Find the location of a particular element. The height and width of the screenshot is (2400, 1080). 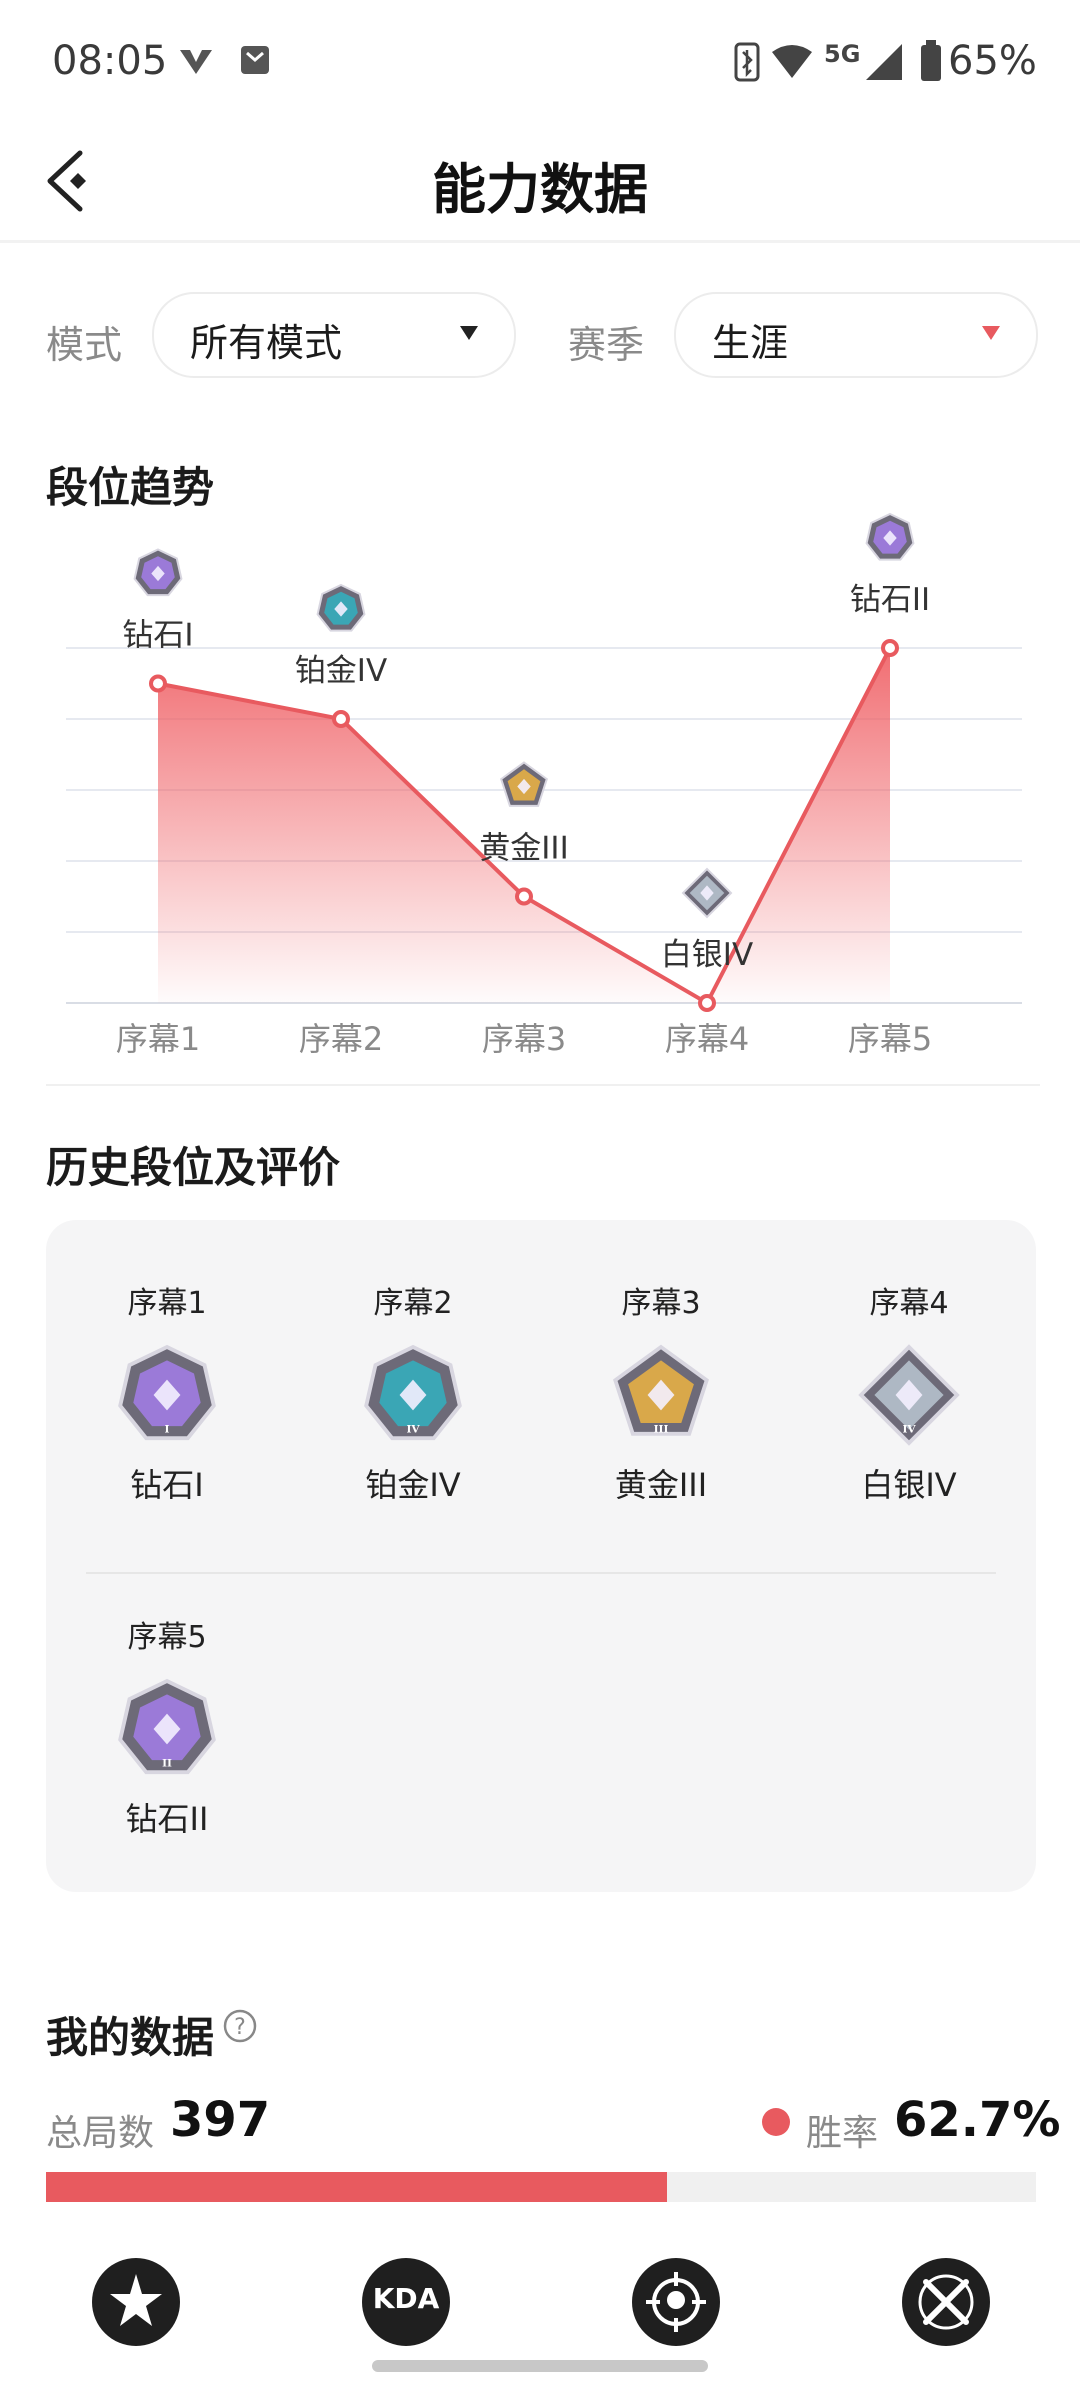

battery-percent: 65% is located at coordinates (992, 61).